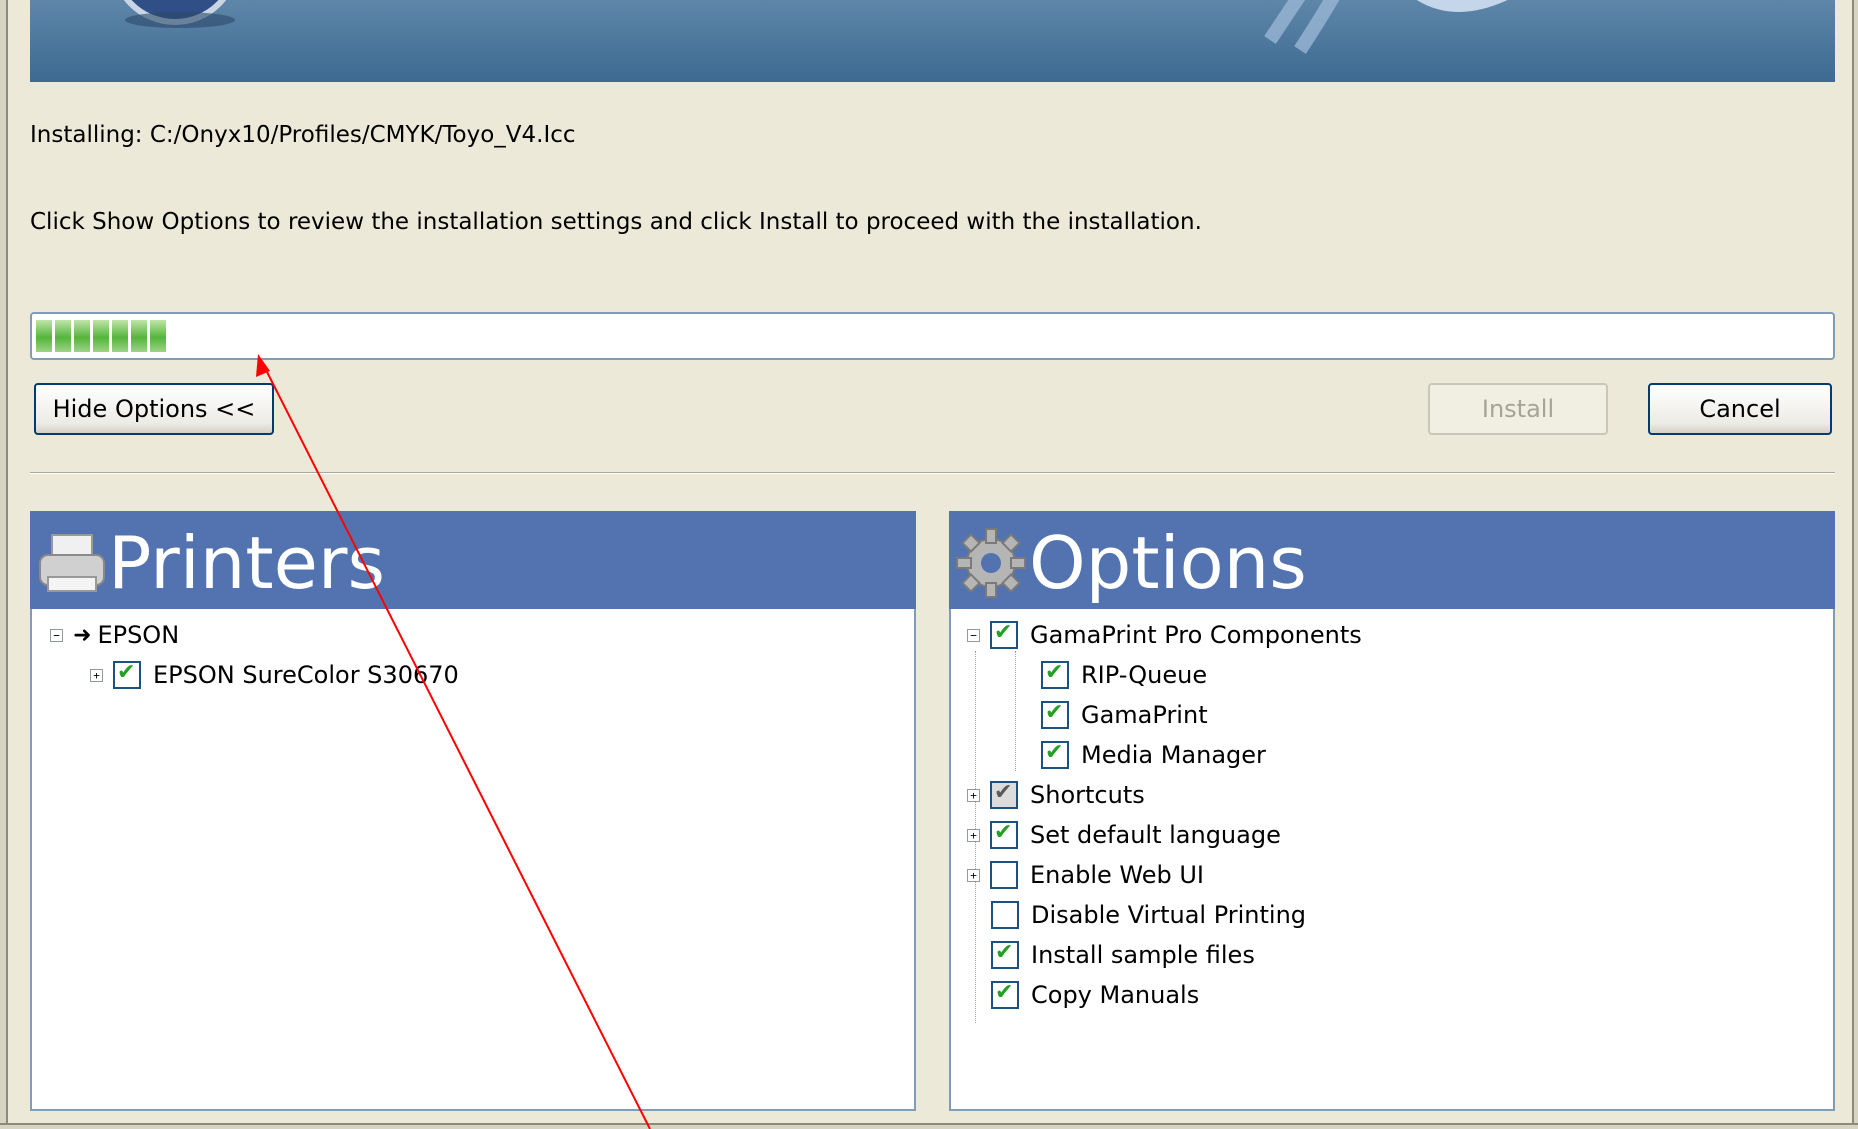  I want to click on options-title: Options, so click(1168, 563).